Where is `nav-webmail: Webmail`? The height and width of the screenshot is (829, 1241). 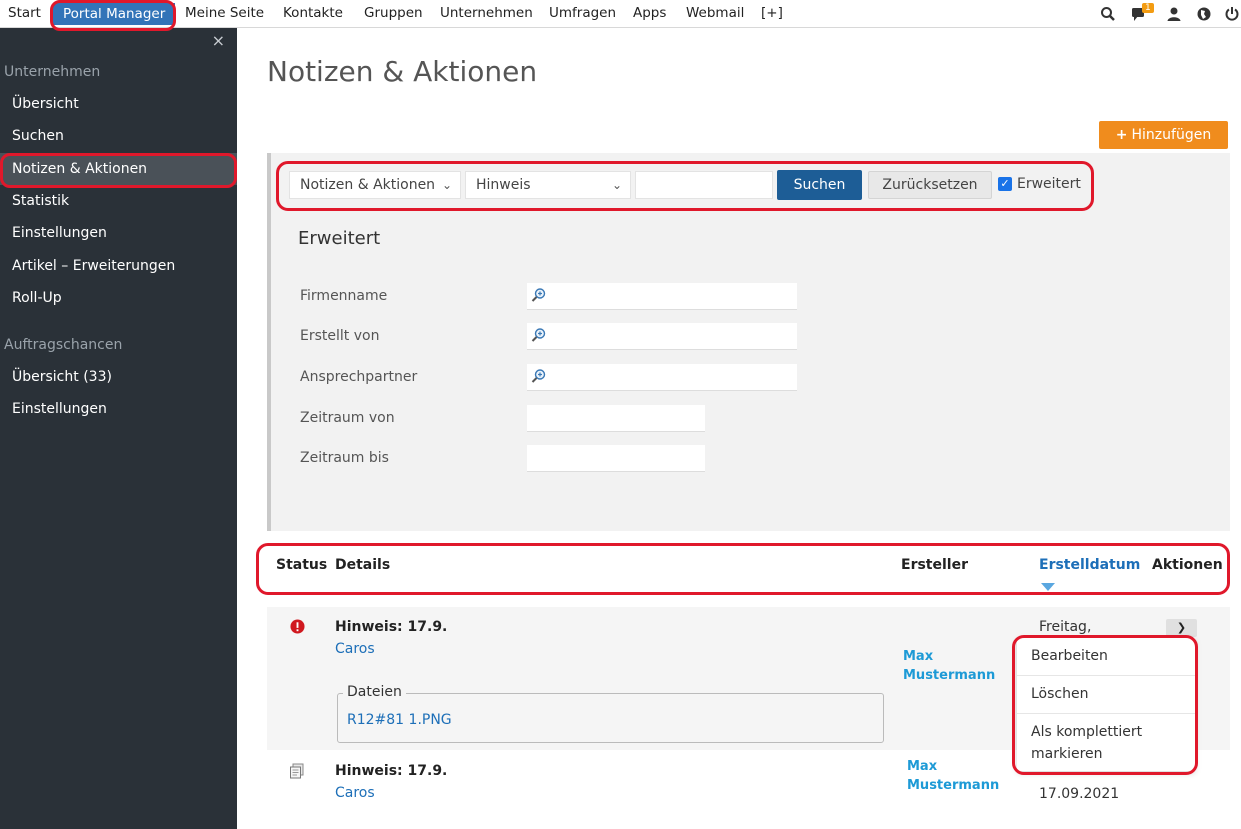 nav-webmail: Webmail is located at coordinates (715, 13).